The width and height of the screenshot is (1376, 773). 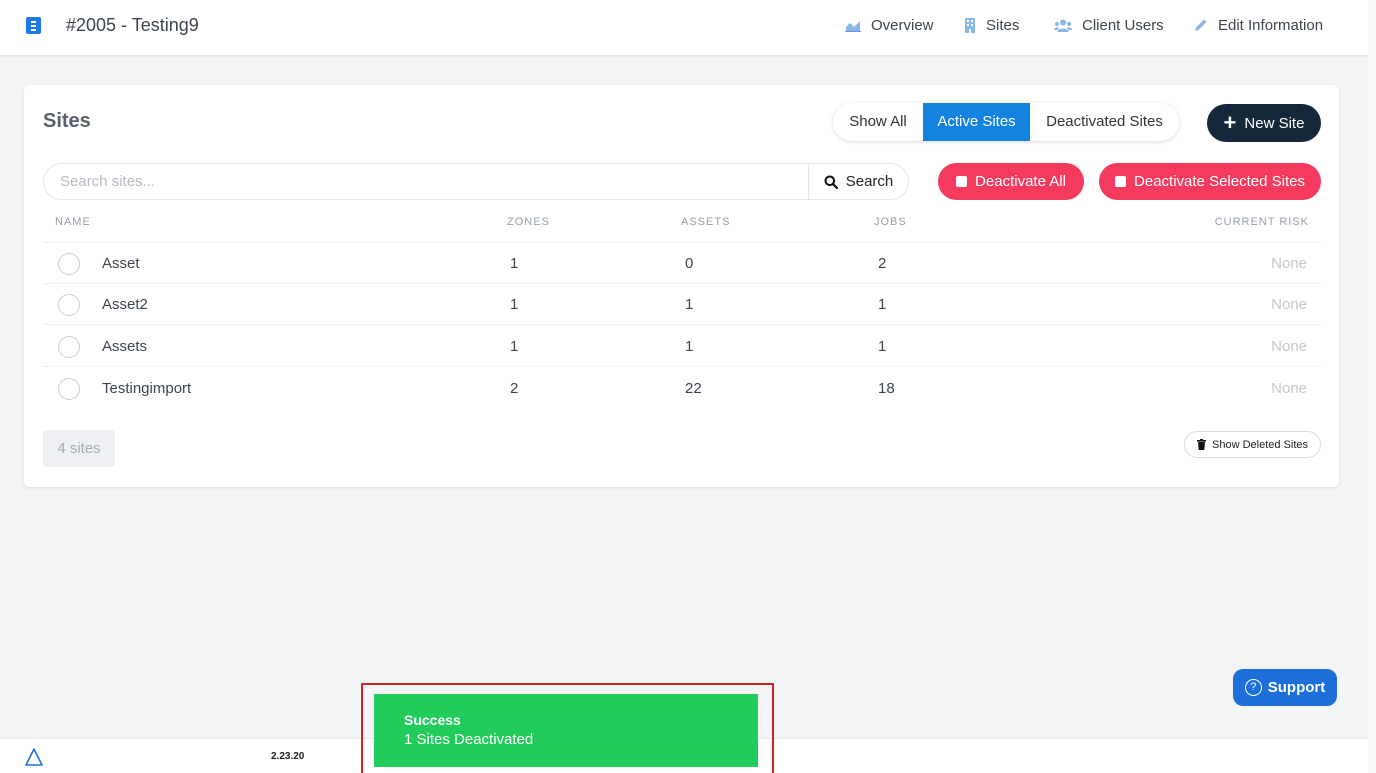 I want to click on filter-active-sites-button: Active Sites, so click(x=976, y=122).